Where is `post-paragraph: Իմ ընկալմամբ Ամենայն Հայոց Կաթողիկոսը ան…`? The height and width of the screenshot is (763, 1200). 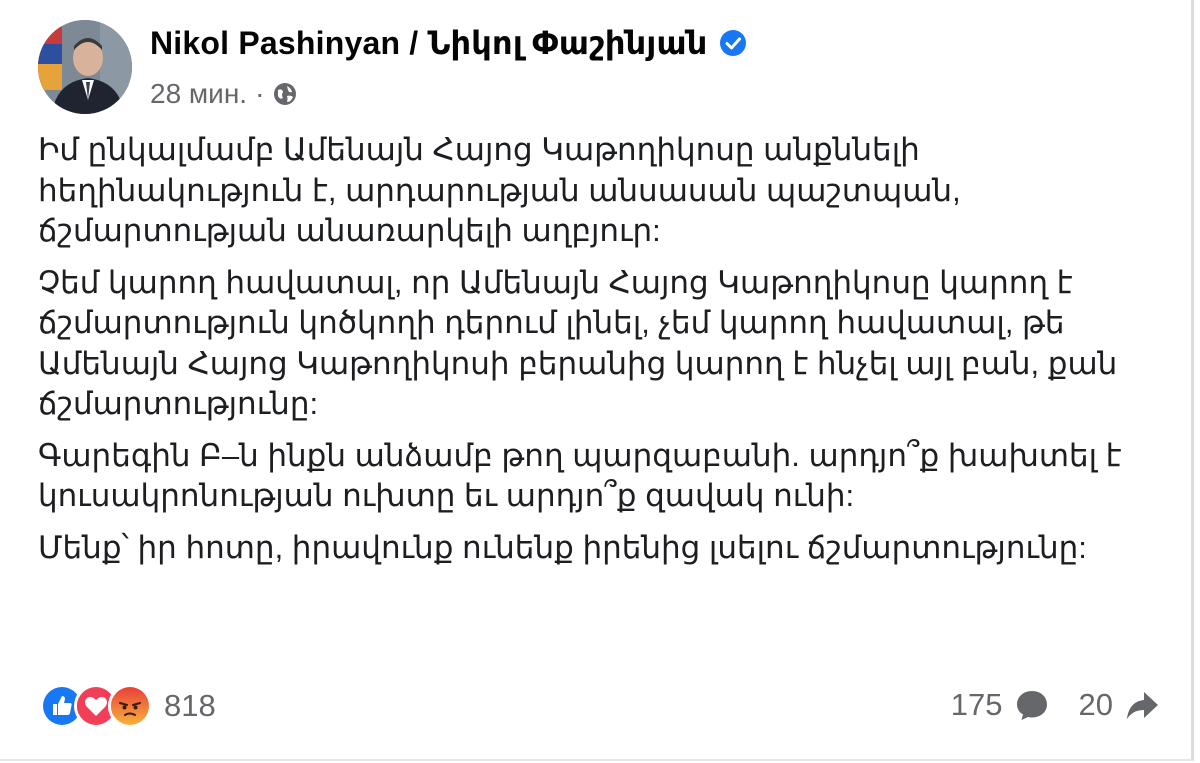 post-paragraph: Իմ ընկալմամբ Ամենայն Հայոց Կաթողիկոսը ան… is located at coordinates (499, 190).